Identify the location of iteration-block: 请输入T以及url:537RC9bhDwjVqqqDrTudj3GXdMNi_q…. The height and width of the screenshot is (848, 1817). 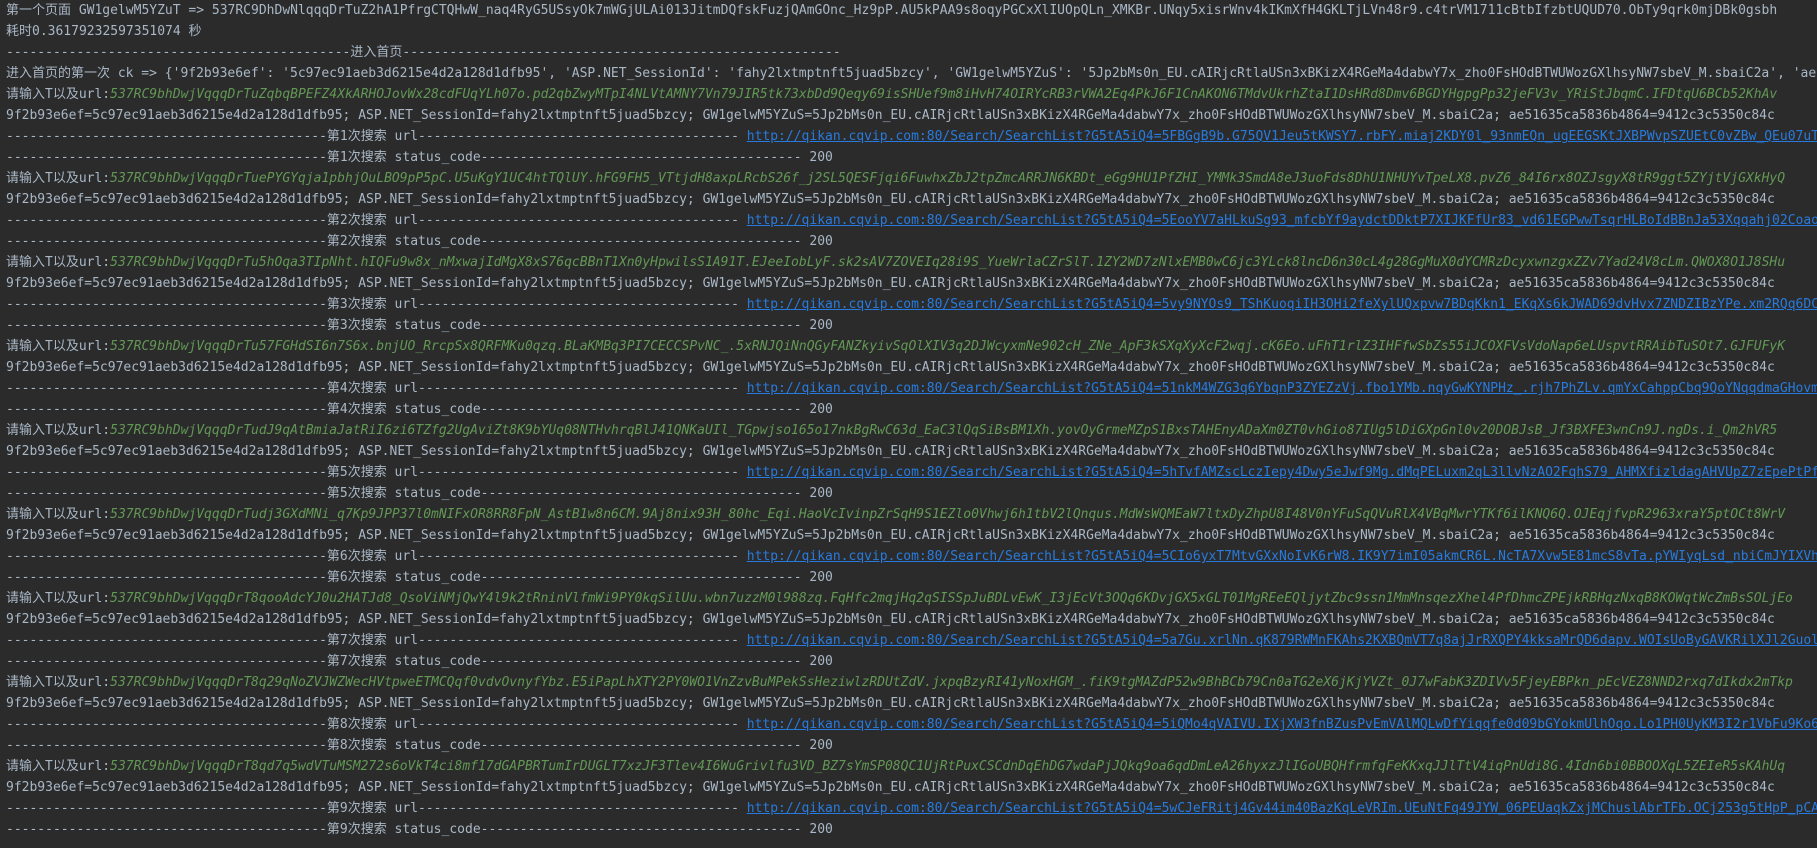
(911, 546).